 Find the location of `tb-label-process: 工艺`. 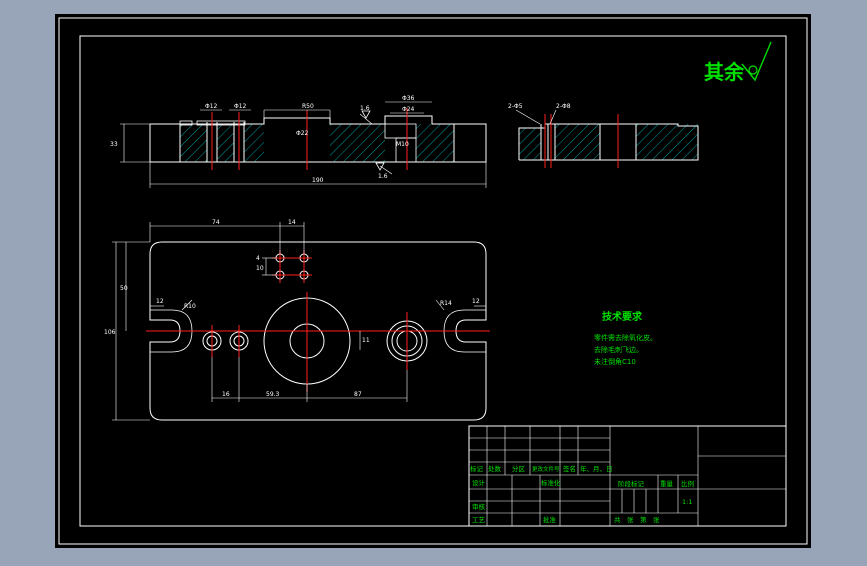

tb-label-process: 工艺 is located at coordinates (479, 520).